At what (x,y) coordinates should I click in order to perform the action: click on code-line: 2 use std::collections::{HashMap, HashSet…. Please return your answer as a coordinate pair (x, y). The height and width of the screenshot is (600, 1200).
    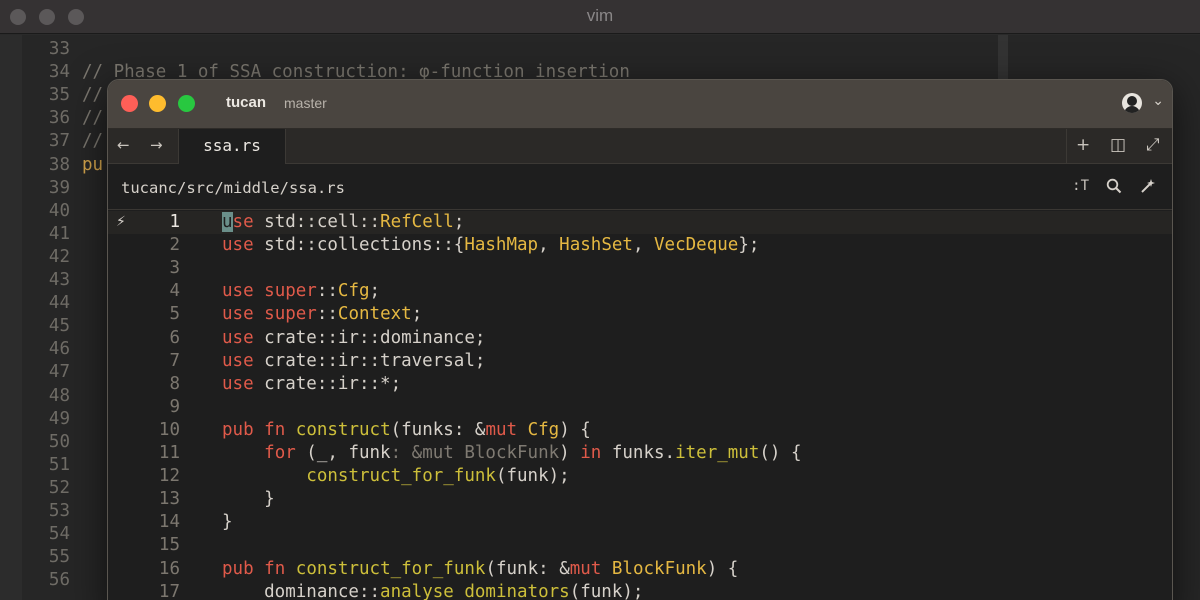
    Looking at the image, I should click on (640, 245).